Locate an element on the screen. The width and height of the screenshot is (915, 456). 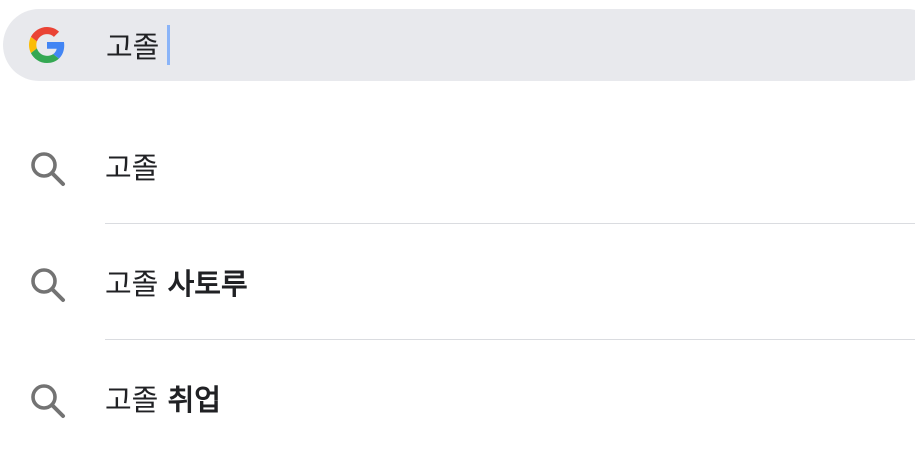
suggestion-label: 고졸 취업 is located at coordinates (163, 398).